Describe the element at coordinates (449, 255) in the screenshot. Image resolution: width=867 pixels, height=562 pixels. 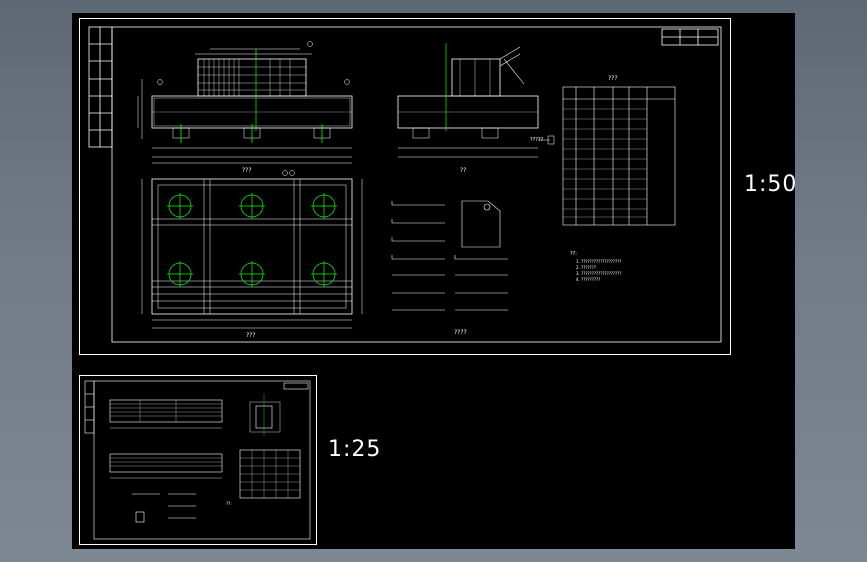
I see `rebar-details` at that location.